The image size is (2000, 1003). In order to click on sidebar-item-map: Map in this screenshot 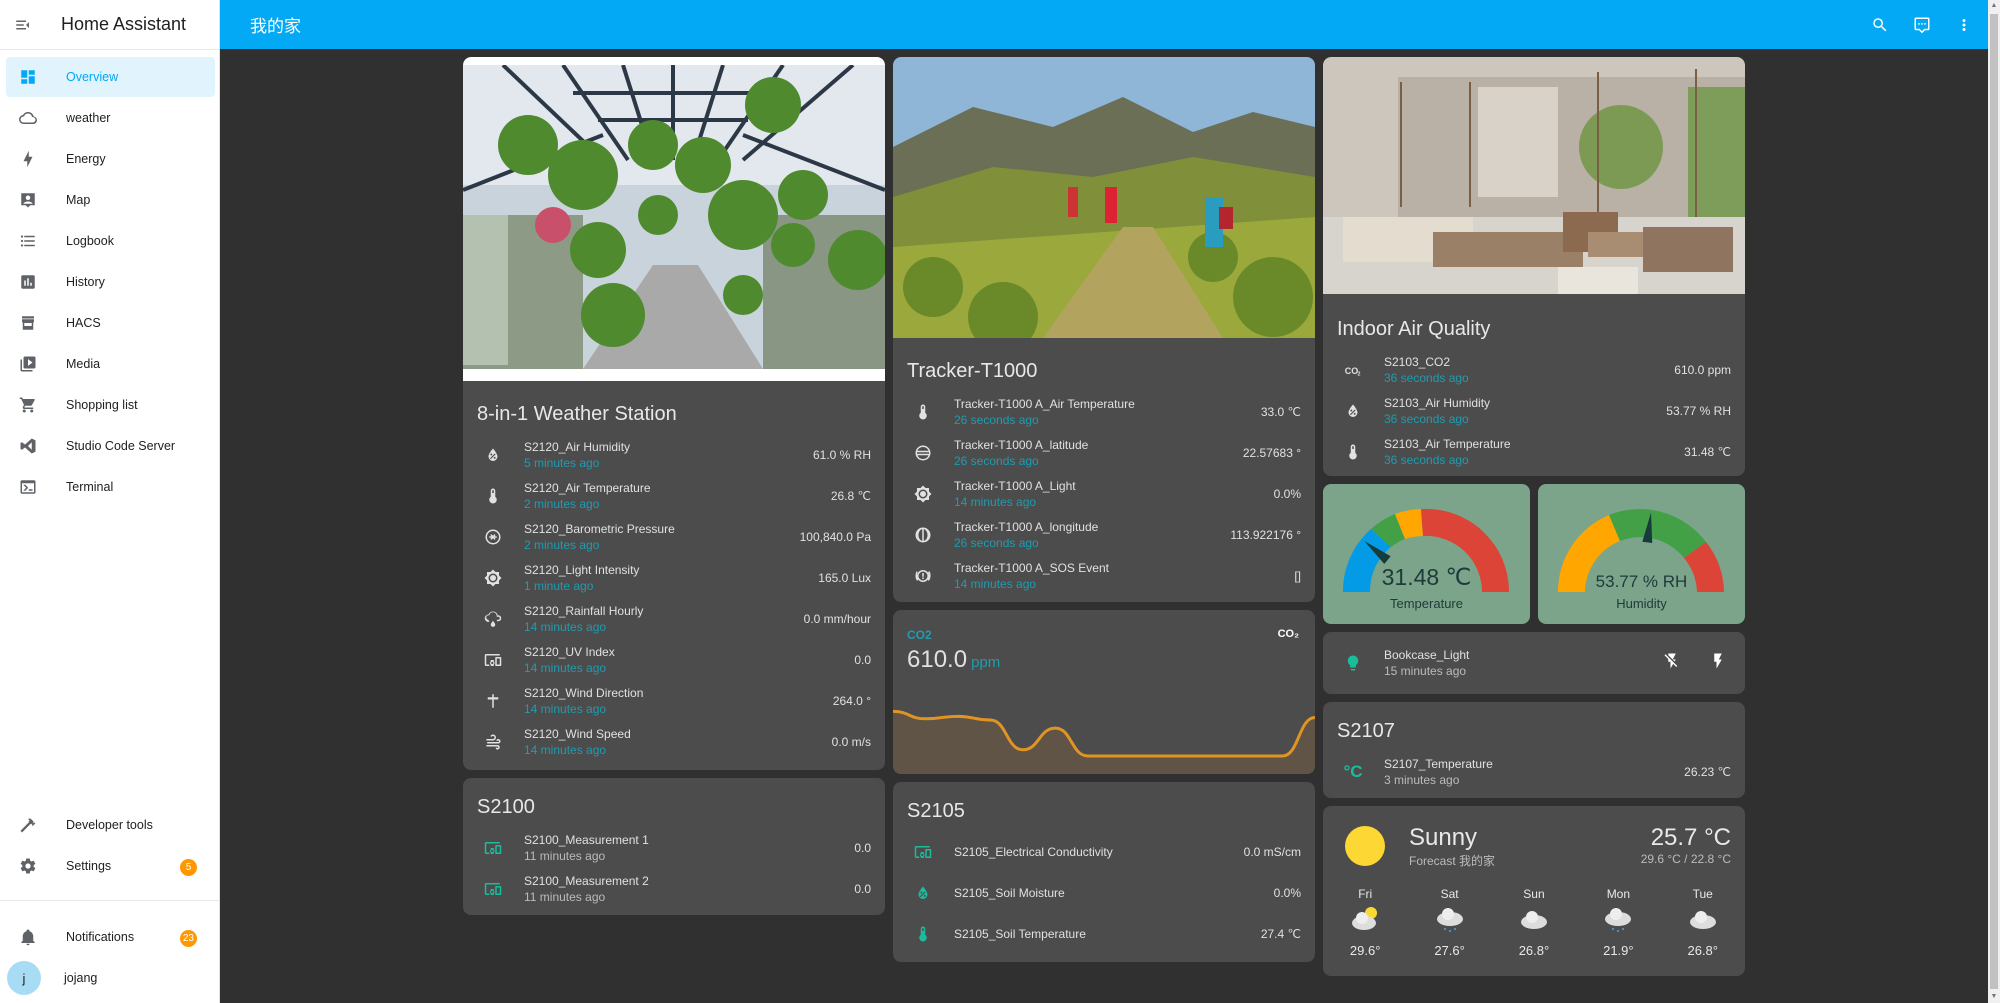, I will do `click(110, 200)`.